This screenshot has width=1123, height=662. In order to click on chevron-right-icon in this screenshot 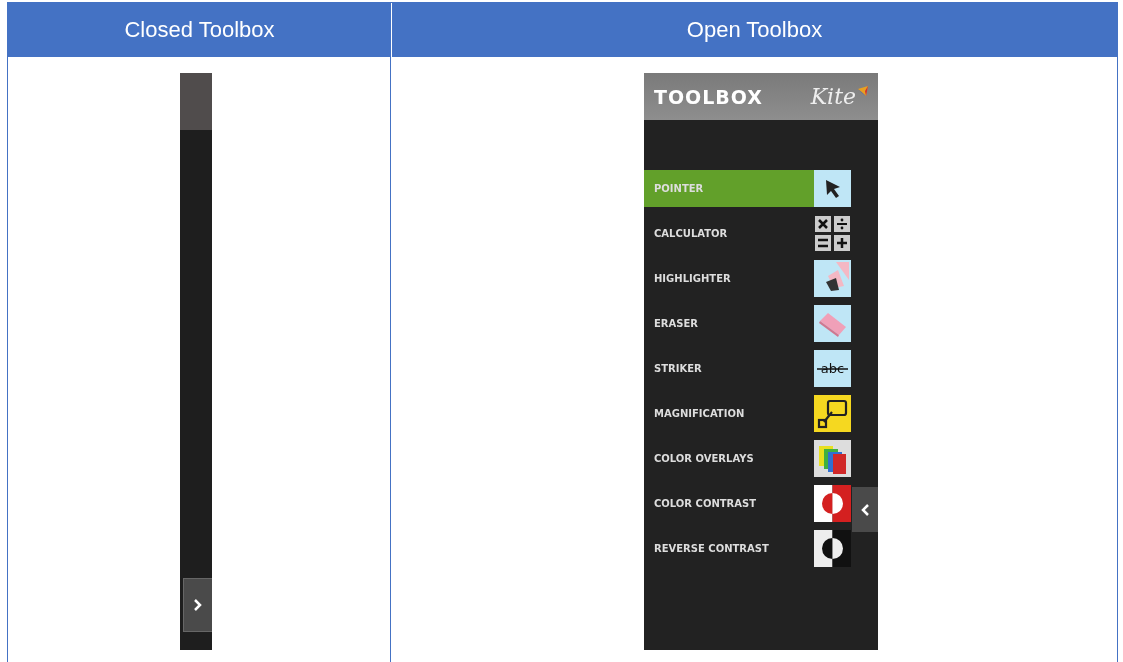, I will do `click(197, 605)`.